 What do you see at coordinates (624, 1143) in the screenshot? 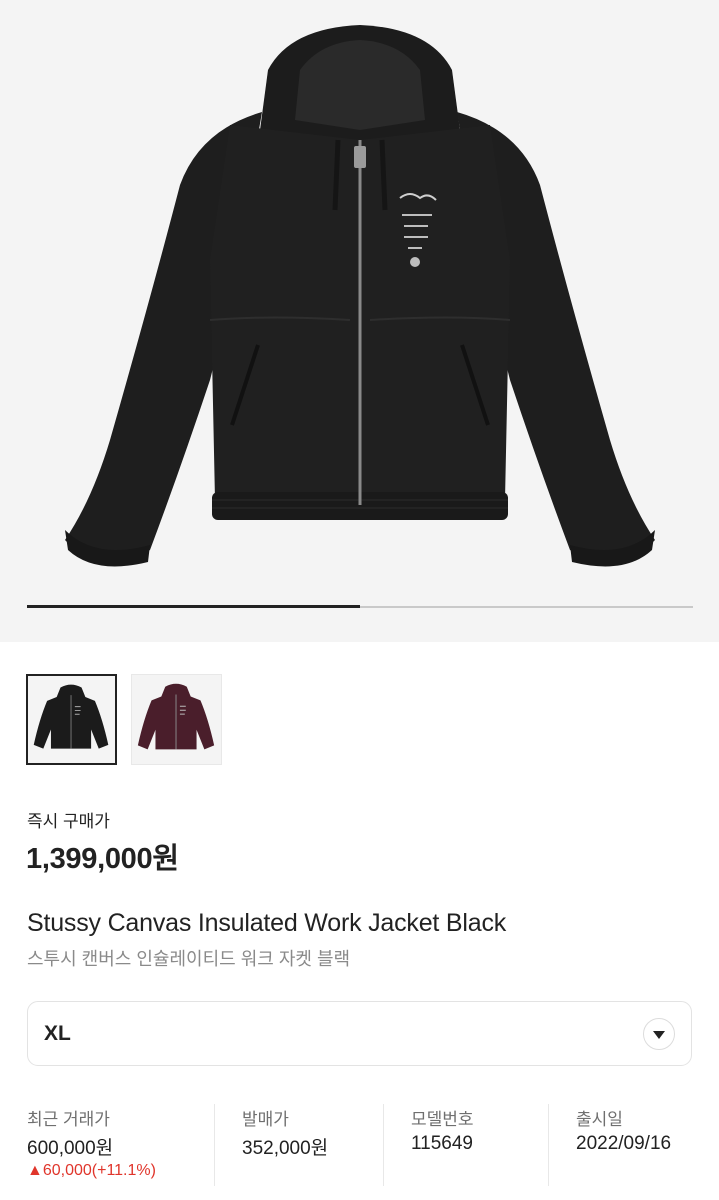
I see `info-value: 2022/09/16` at bounding box center [624, 1143].